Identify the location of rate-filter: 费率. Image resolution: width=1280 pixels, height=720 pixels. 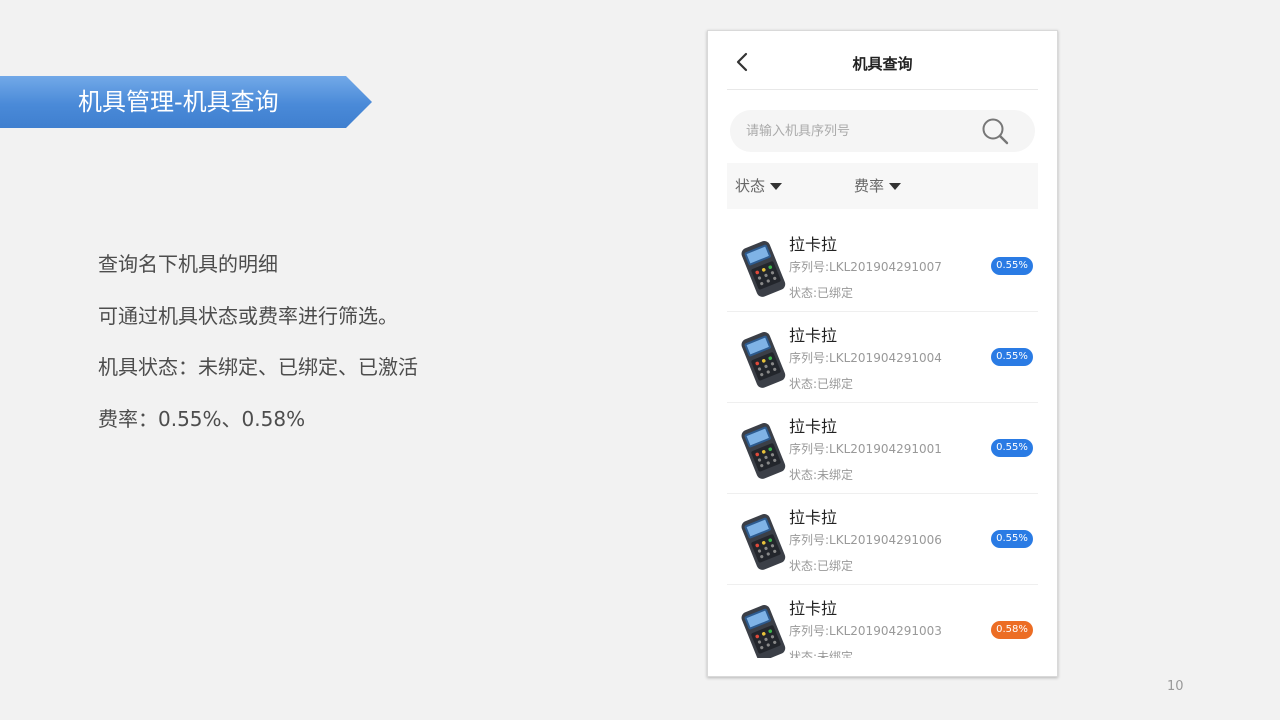
(878, 186).